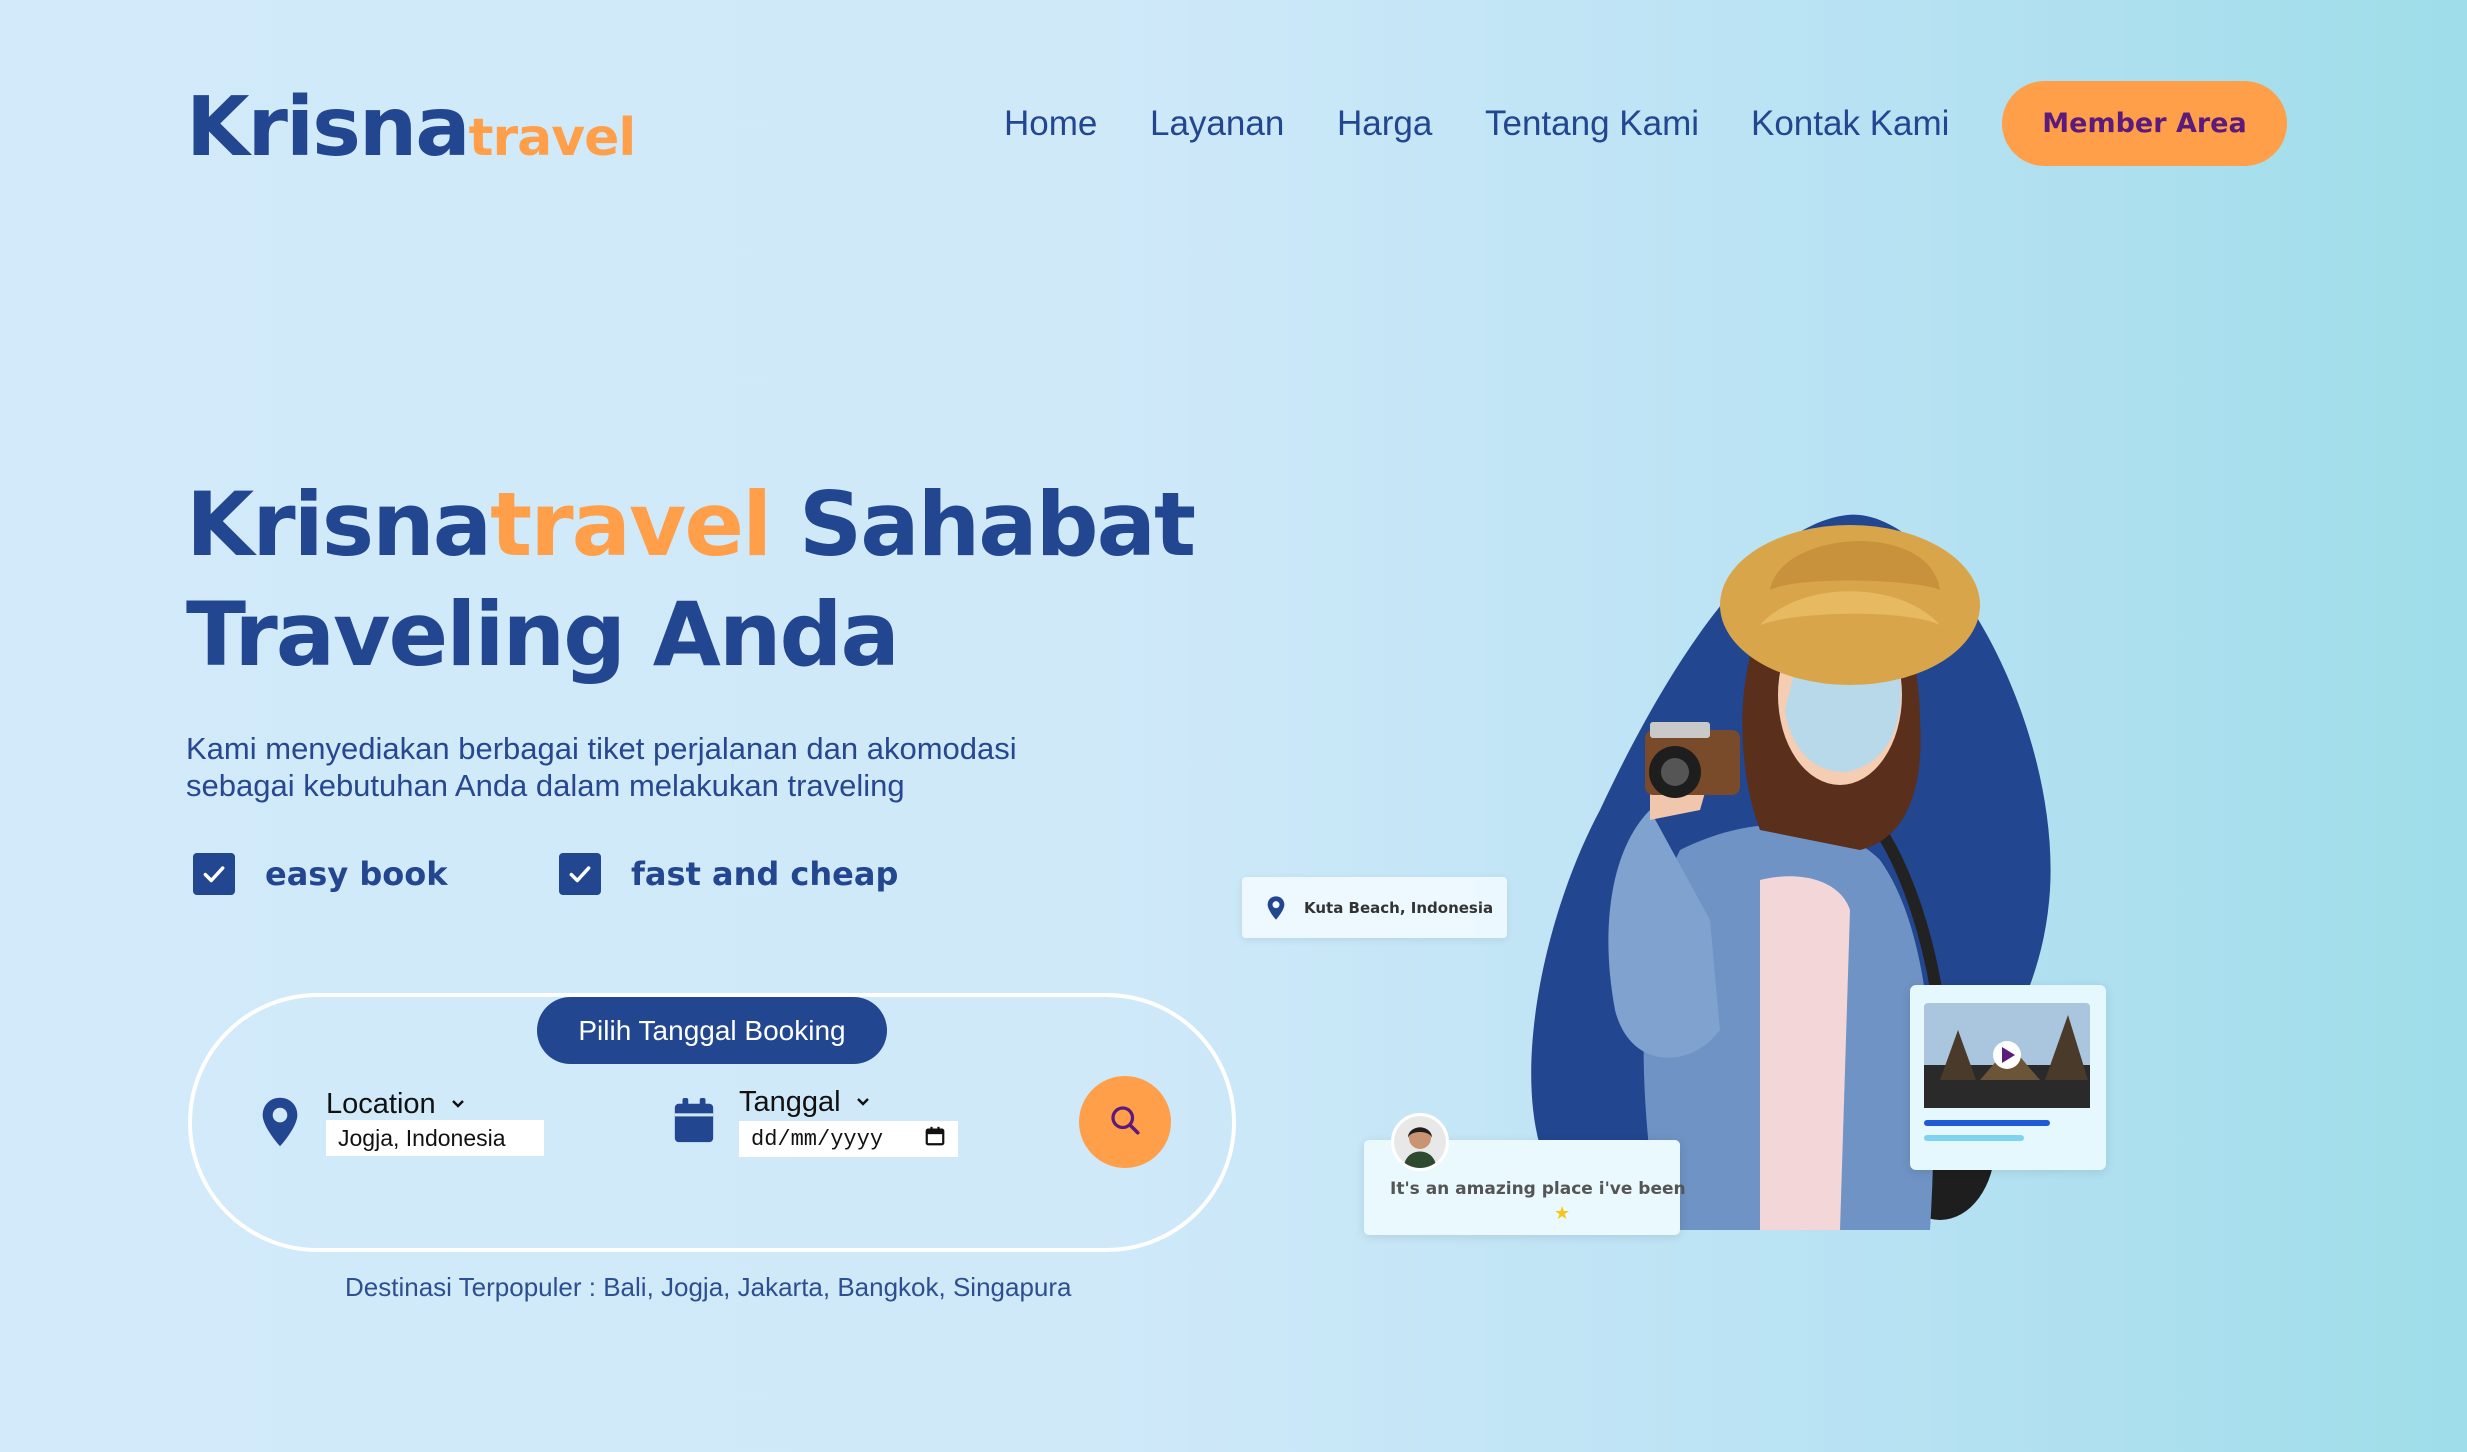  Describe the element at coordinates (691, 580) in the screenshot. I see `hero-title: Krisnatravel Sahabat Traveling Anda` at that location.